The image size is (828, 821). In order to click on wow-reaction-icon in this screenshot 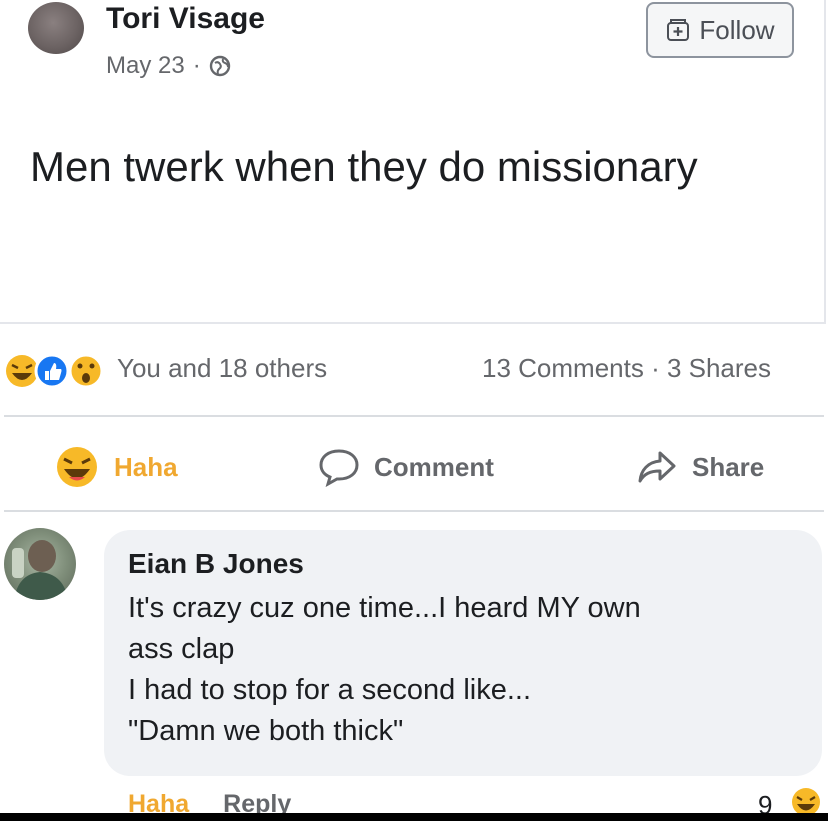, I will do `click(86, 371)`.